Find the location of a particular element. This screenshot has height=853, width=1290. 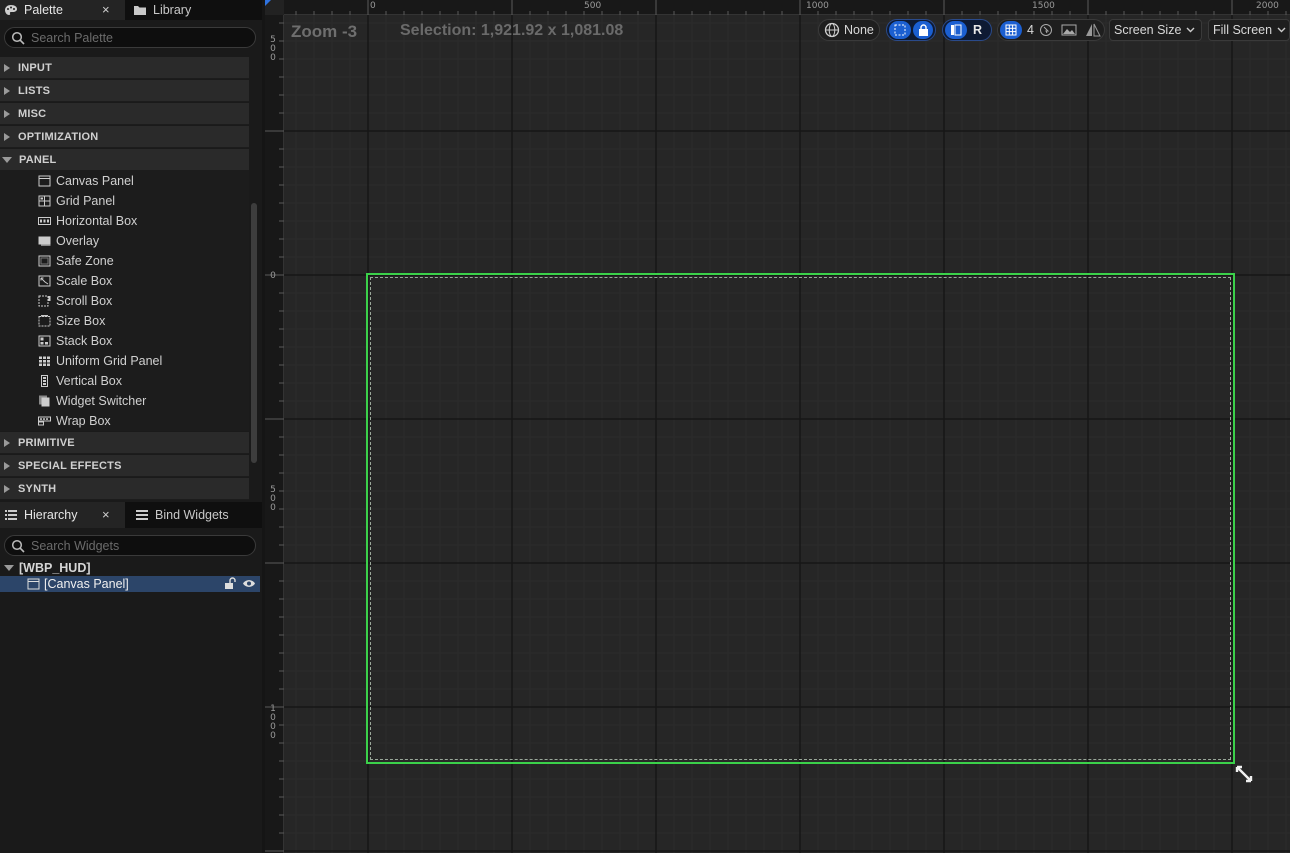

selection-lock-group is located at coordinates (911, 30).